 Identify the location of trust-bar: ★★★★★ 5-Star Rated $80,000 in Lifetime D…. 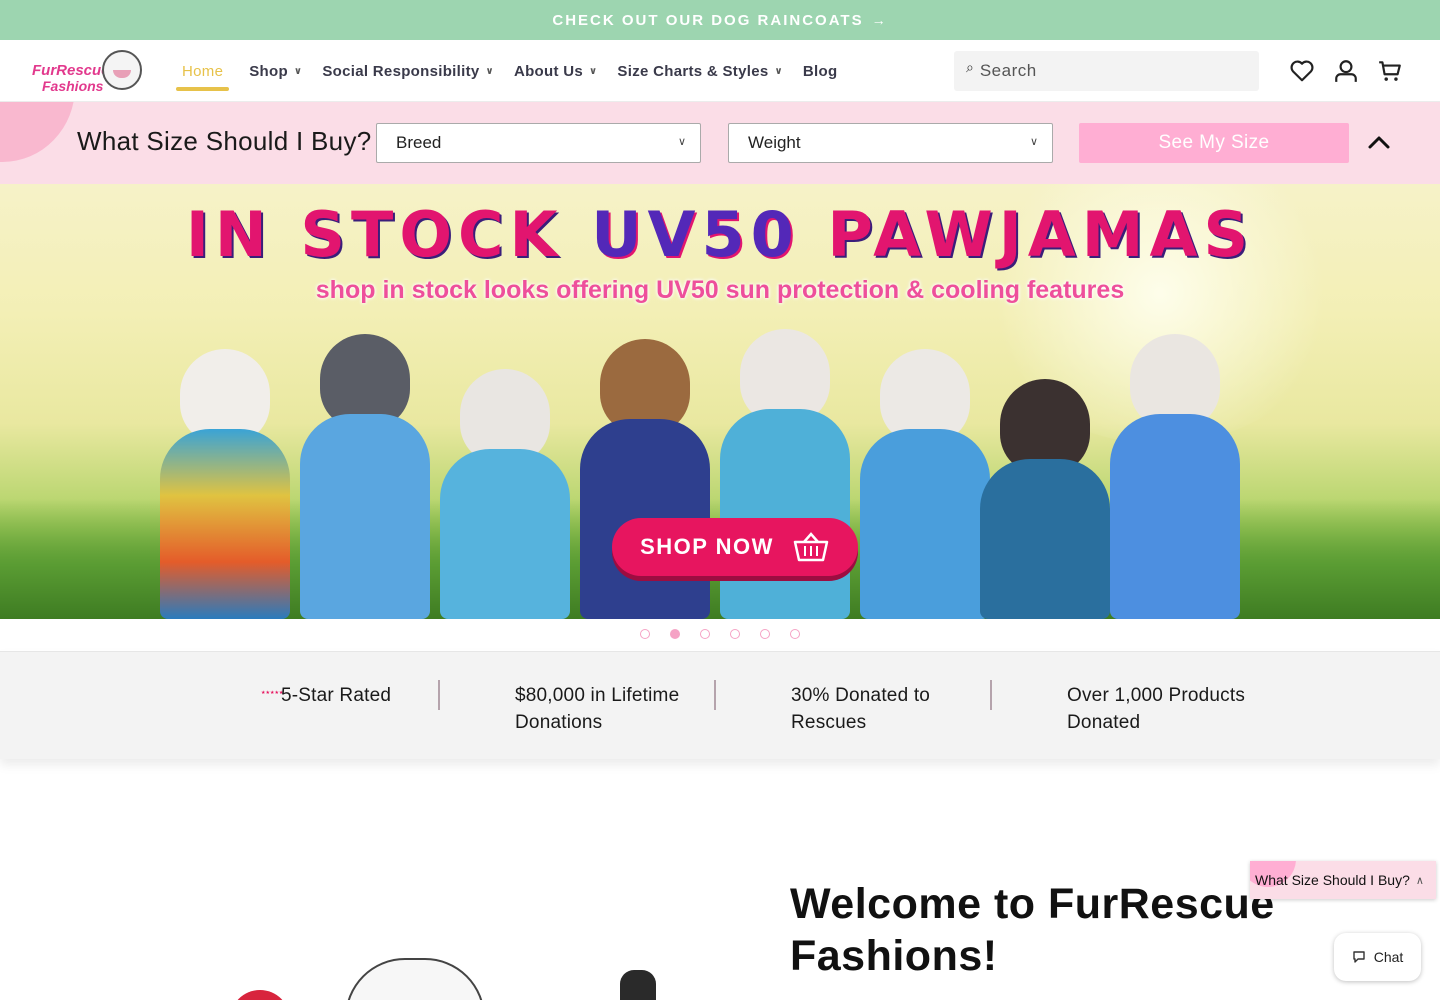
(720, 705).